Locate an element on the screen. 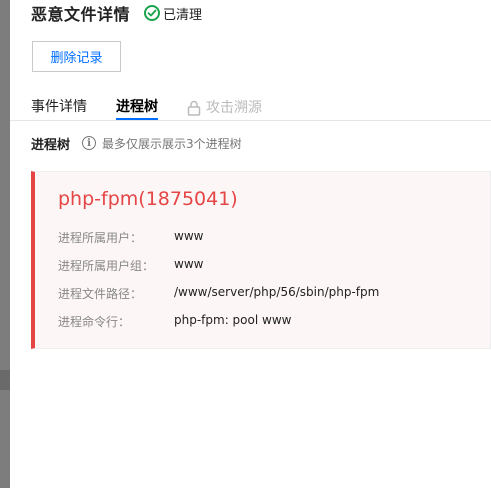  field-label: 进程所属用户组： is located at coordinates (106, 266).